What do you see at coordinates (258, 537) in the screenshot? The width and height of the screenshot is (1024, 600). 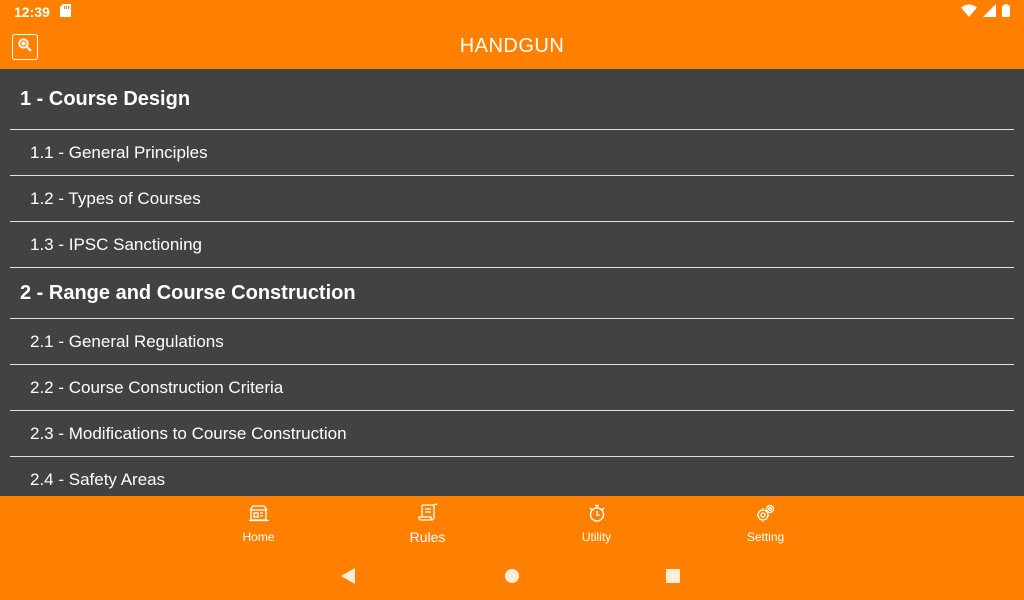 I see `nav-home-label: Home` at bounding box center [258, 537].